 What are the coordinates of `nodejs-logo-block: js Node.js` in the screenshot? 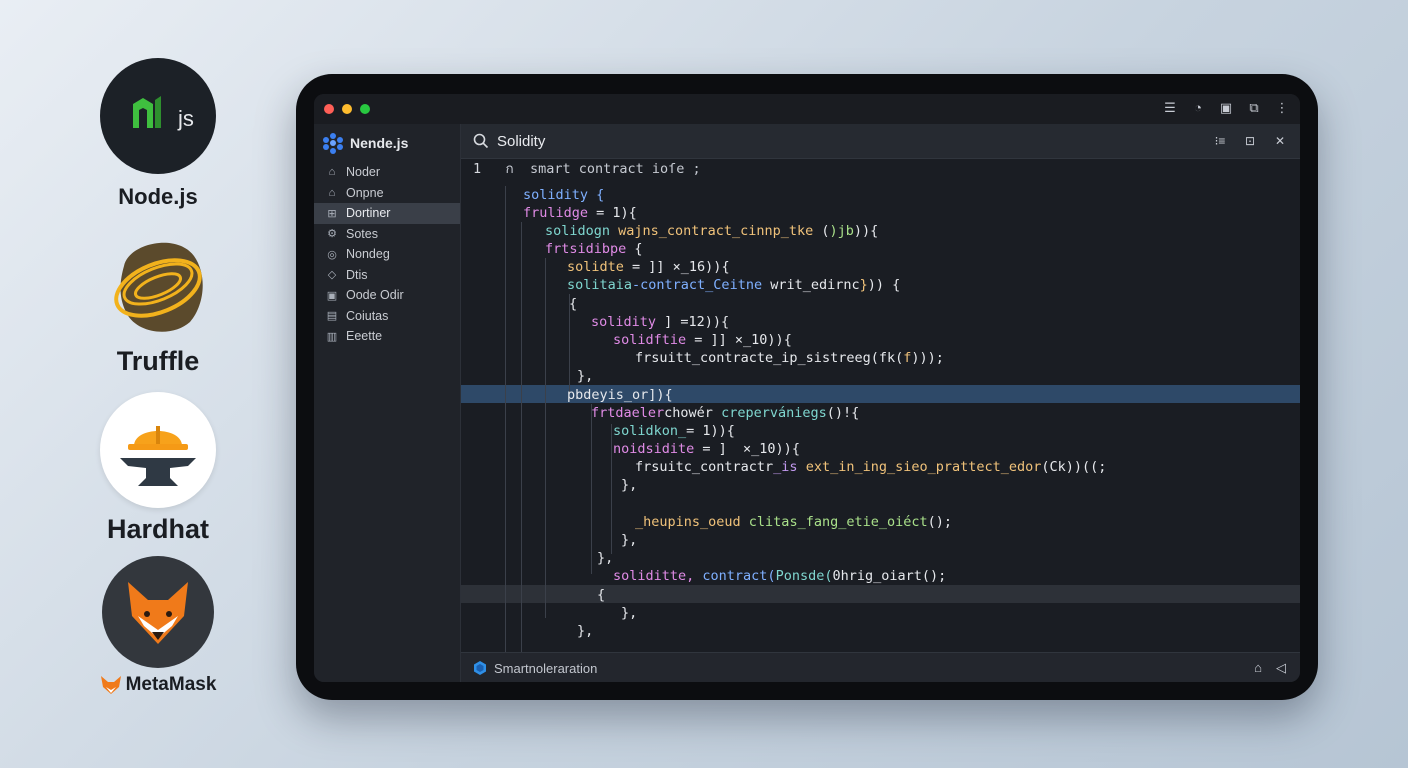 It's located at (158, 134).